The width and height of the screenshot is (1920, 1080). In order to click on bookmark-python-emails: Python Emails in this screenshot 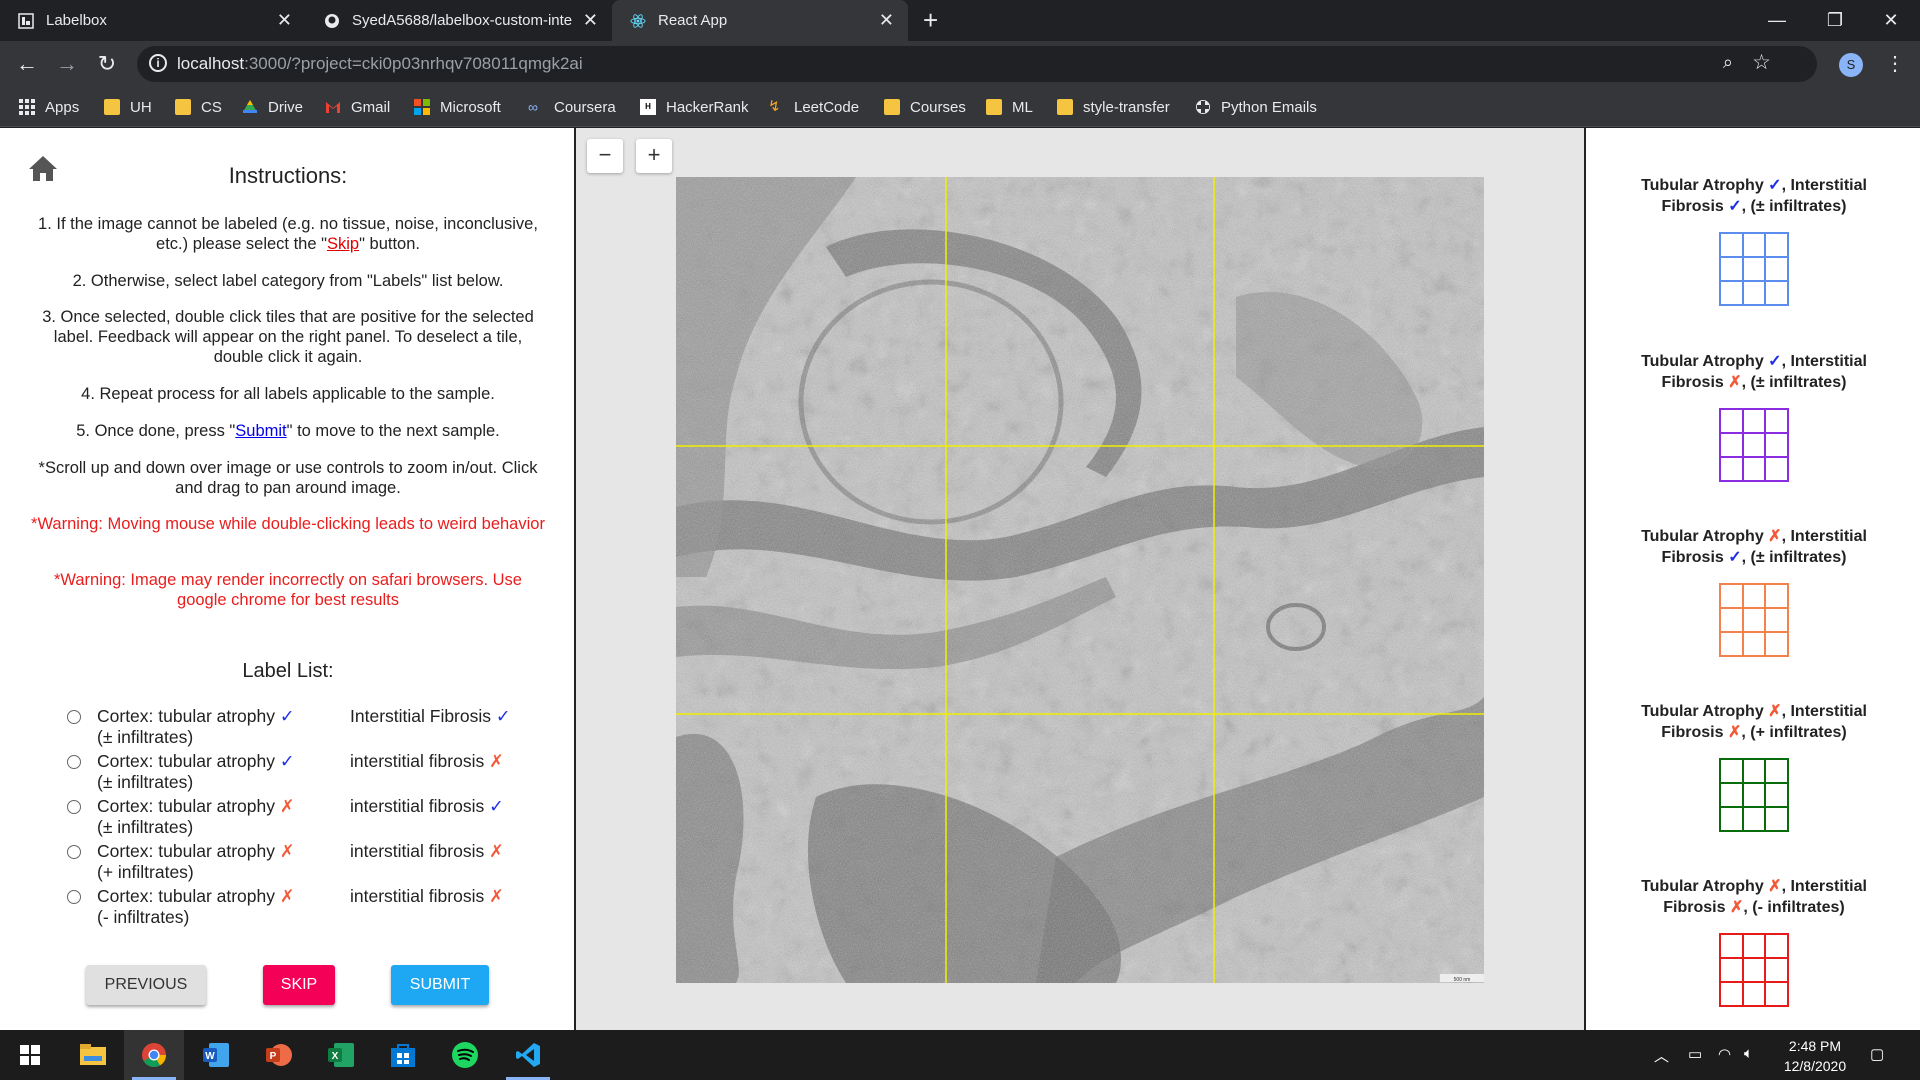, I will do `click(1256, 107)`.